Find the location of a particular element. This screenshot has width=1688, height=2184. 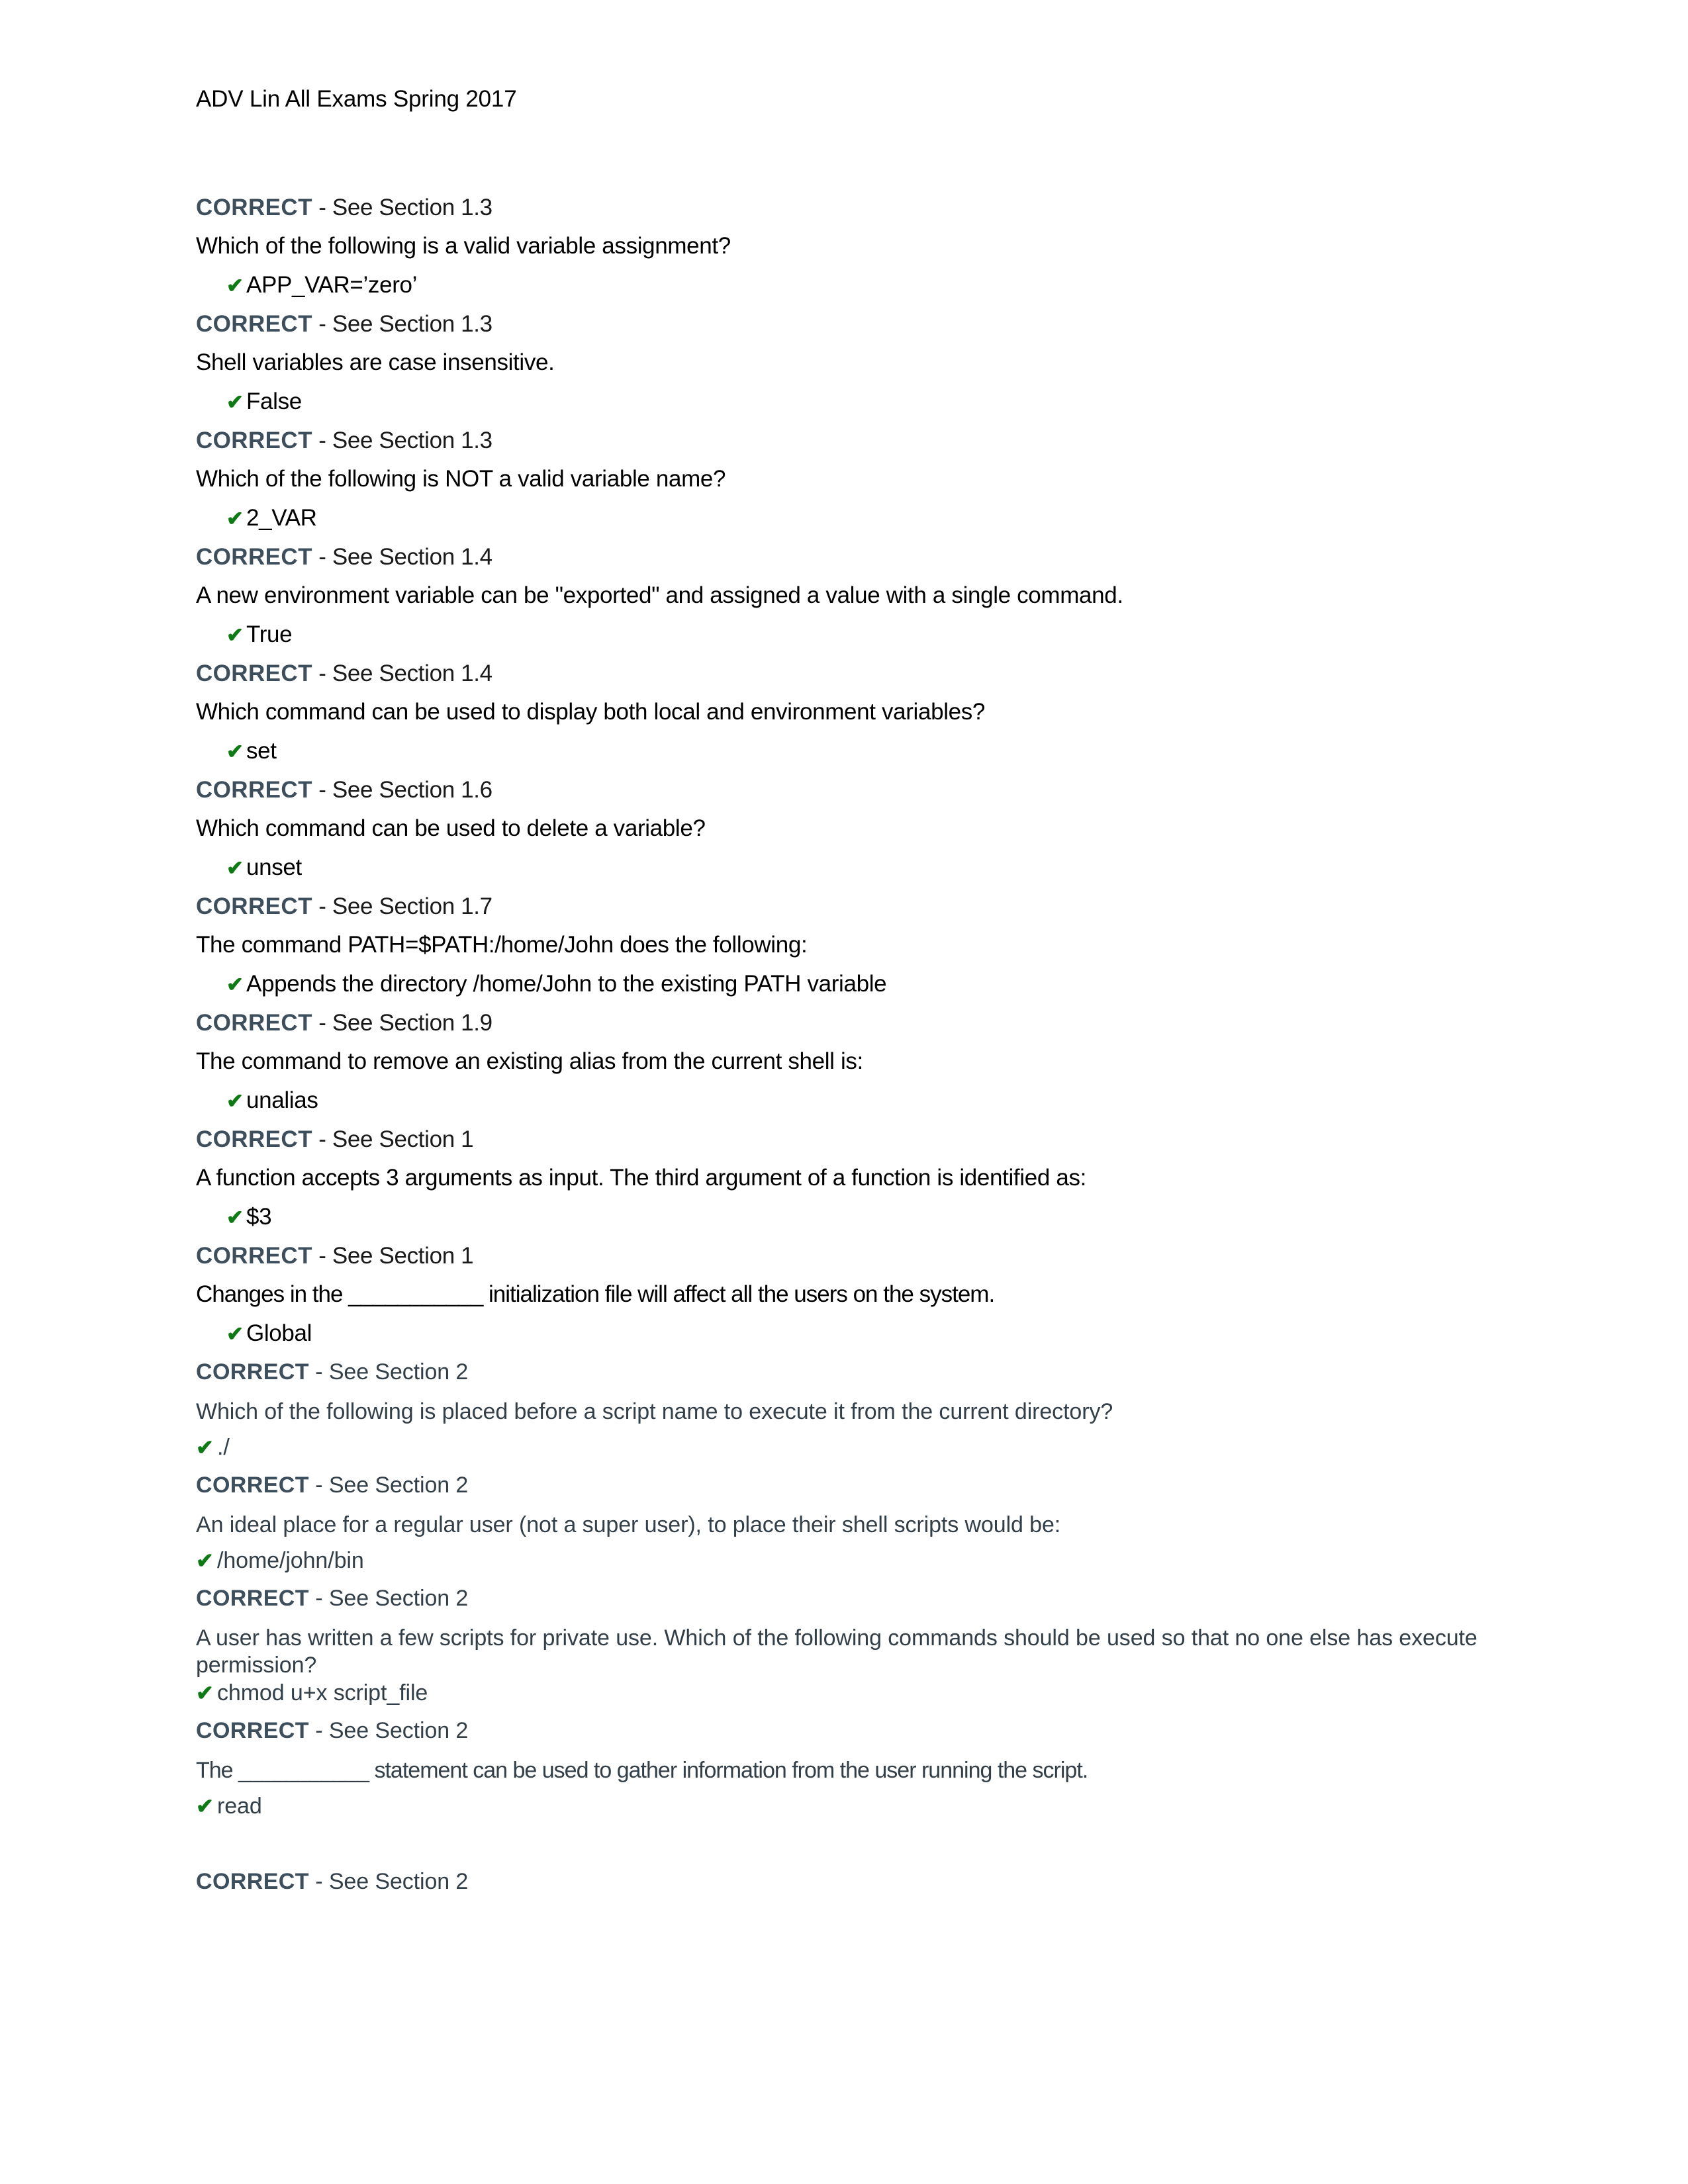

answer-text: ./ is located at coordinates (223, 1447).